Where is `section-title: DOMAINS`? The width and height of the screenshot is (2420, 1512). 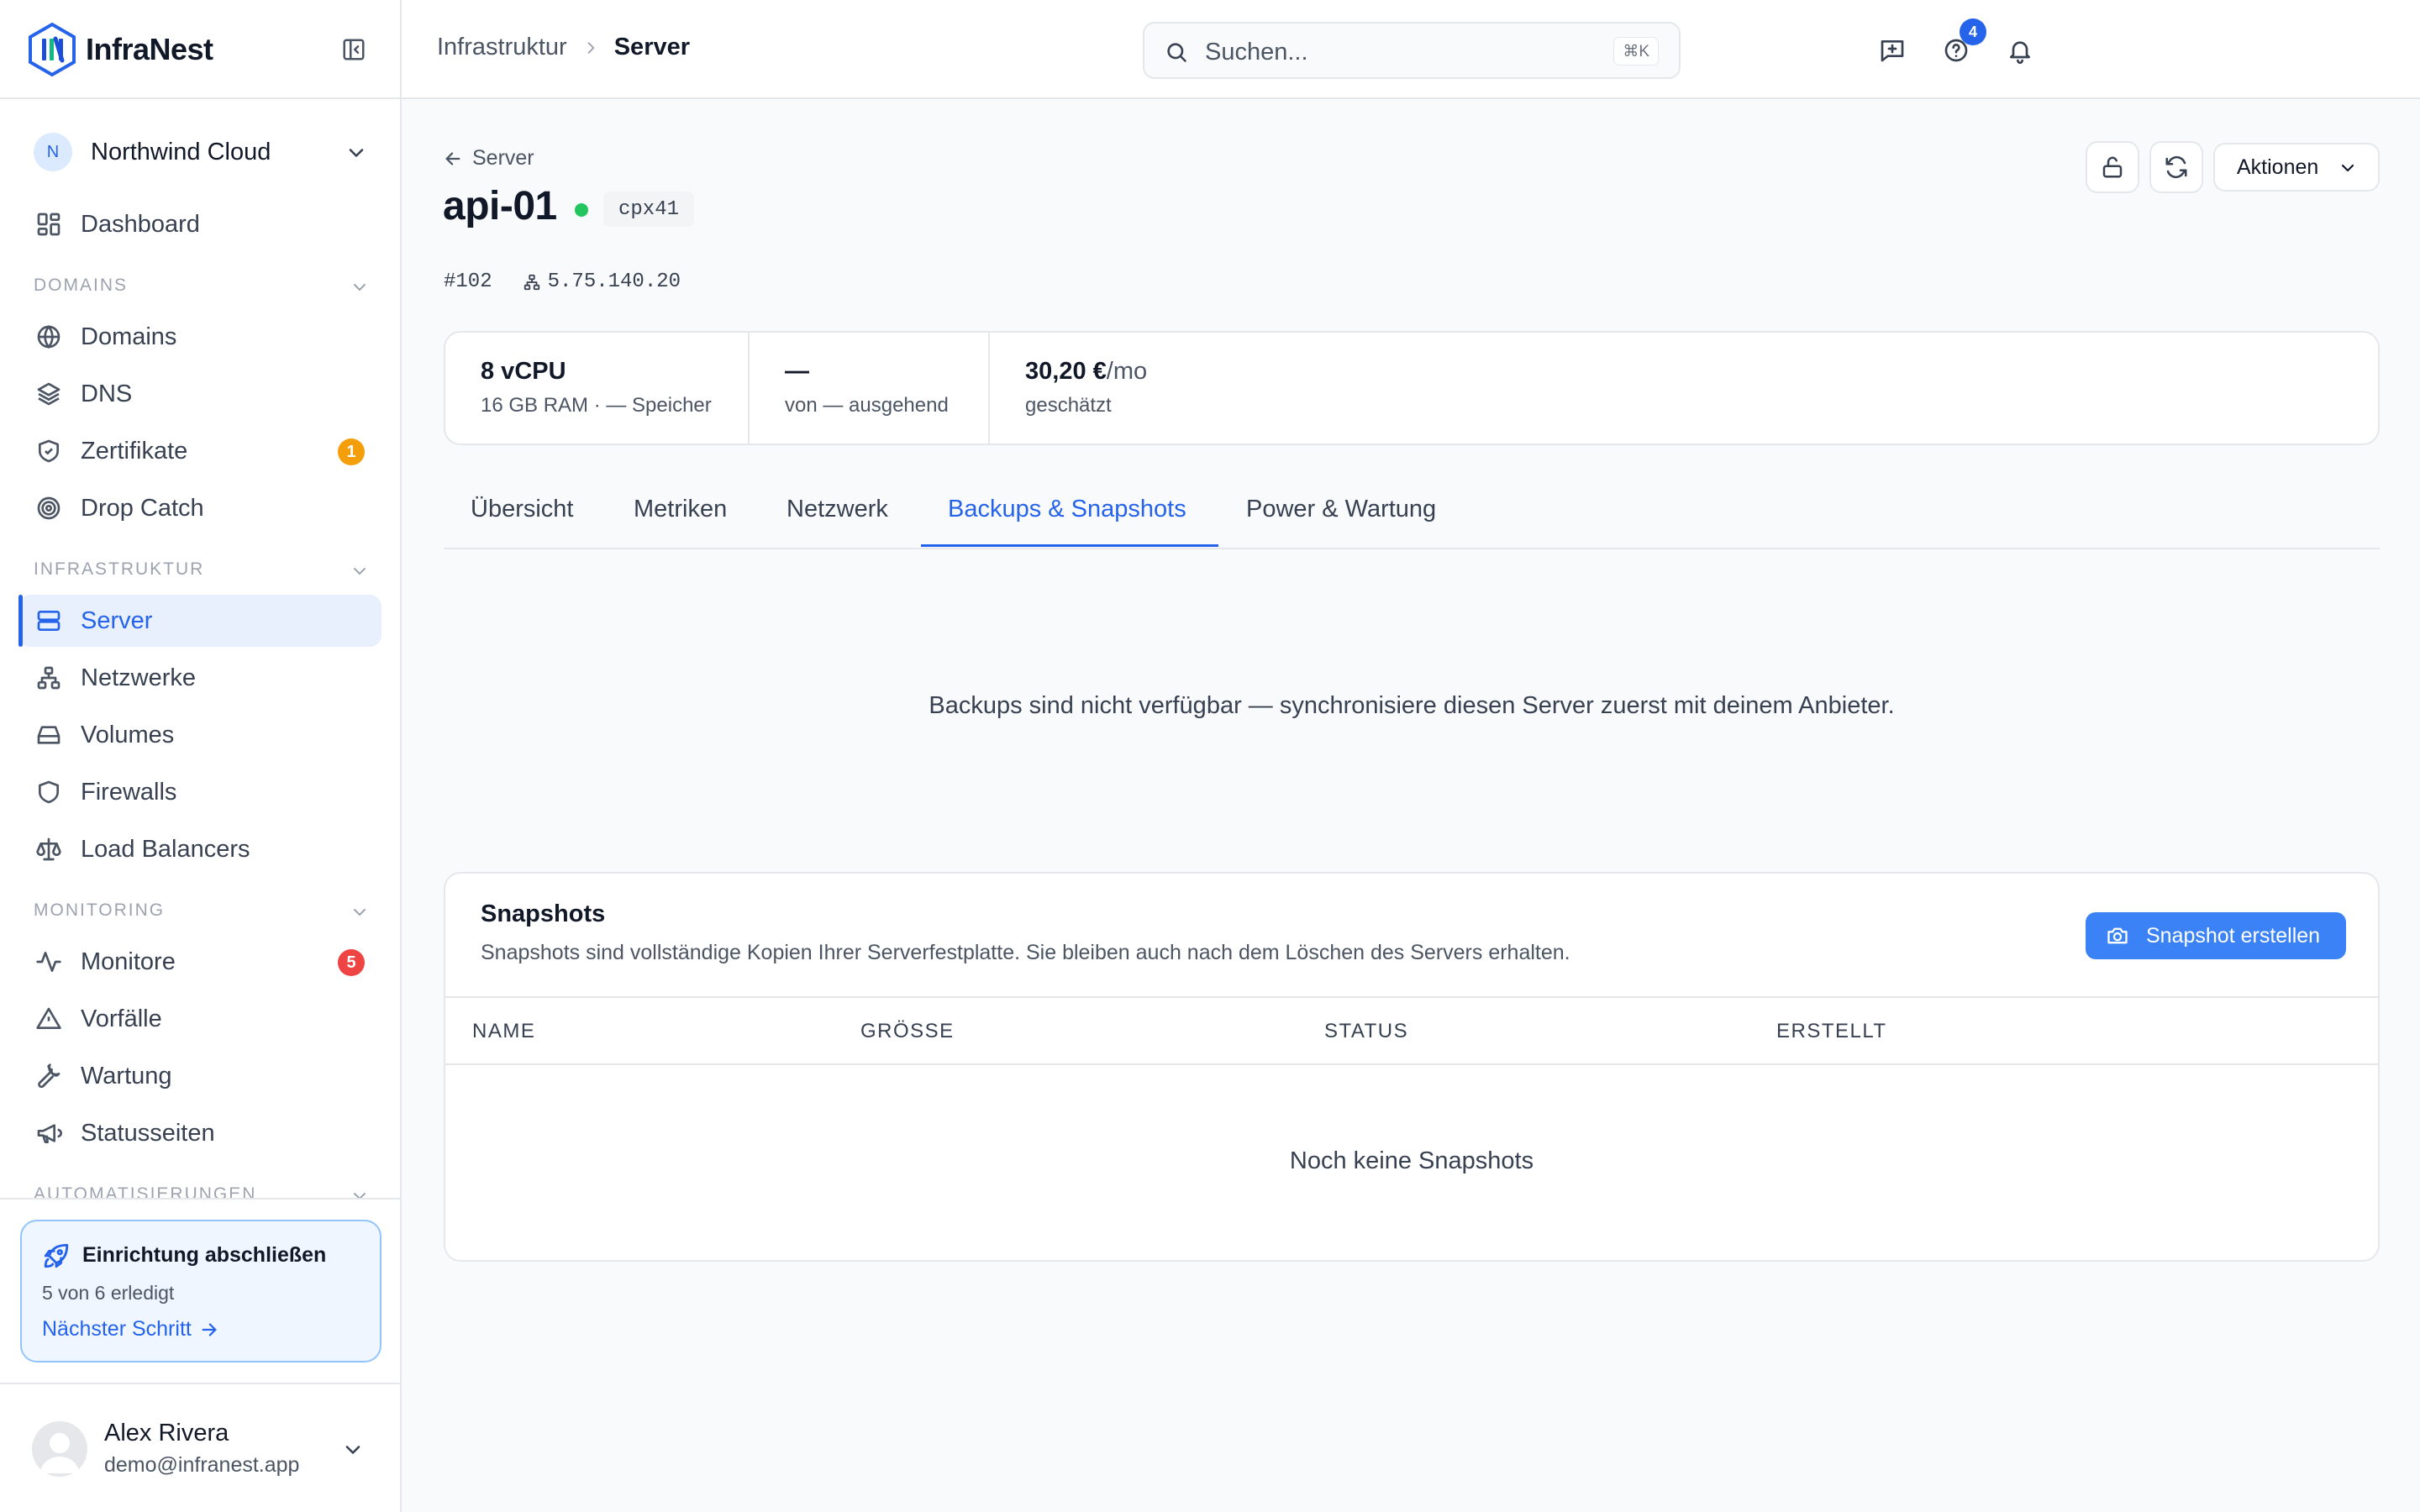 section-title: DOMAINS is located at coordinates (81, 285).